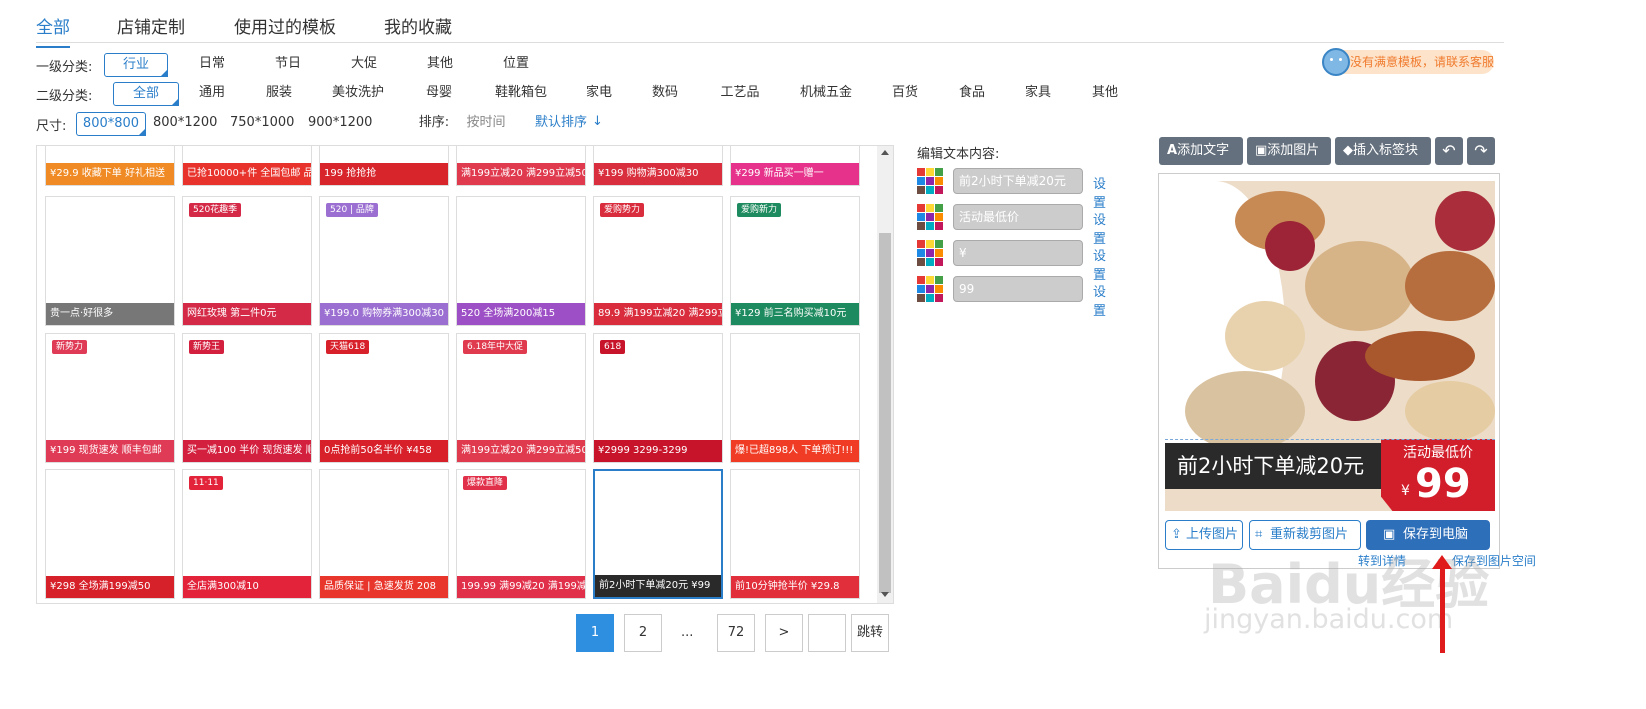  Describe the element at coordinates (110, 534) in the screenshot. I see `template-tile: ¥298 全场满199减50` at that location.